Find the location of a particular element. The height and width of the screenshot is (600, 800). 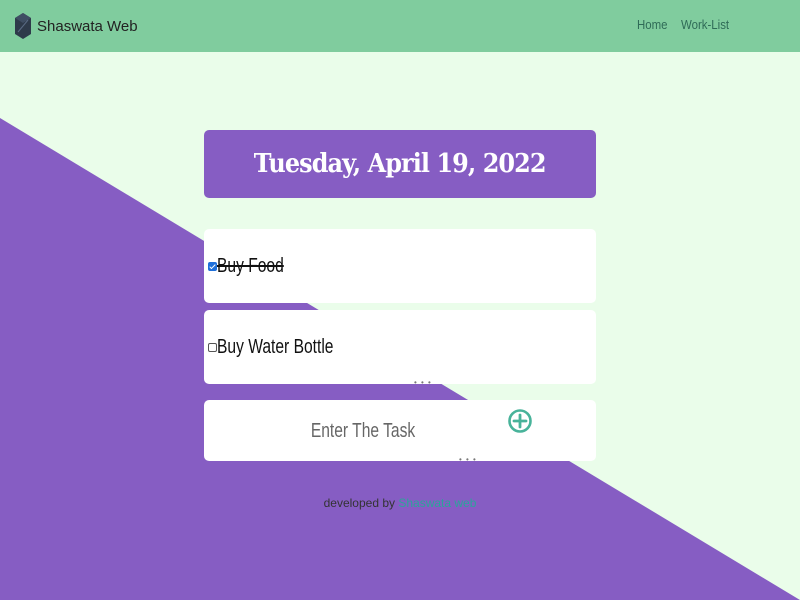

item-label: Buy Water Bottle is located at coordinates (275, 346).